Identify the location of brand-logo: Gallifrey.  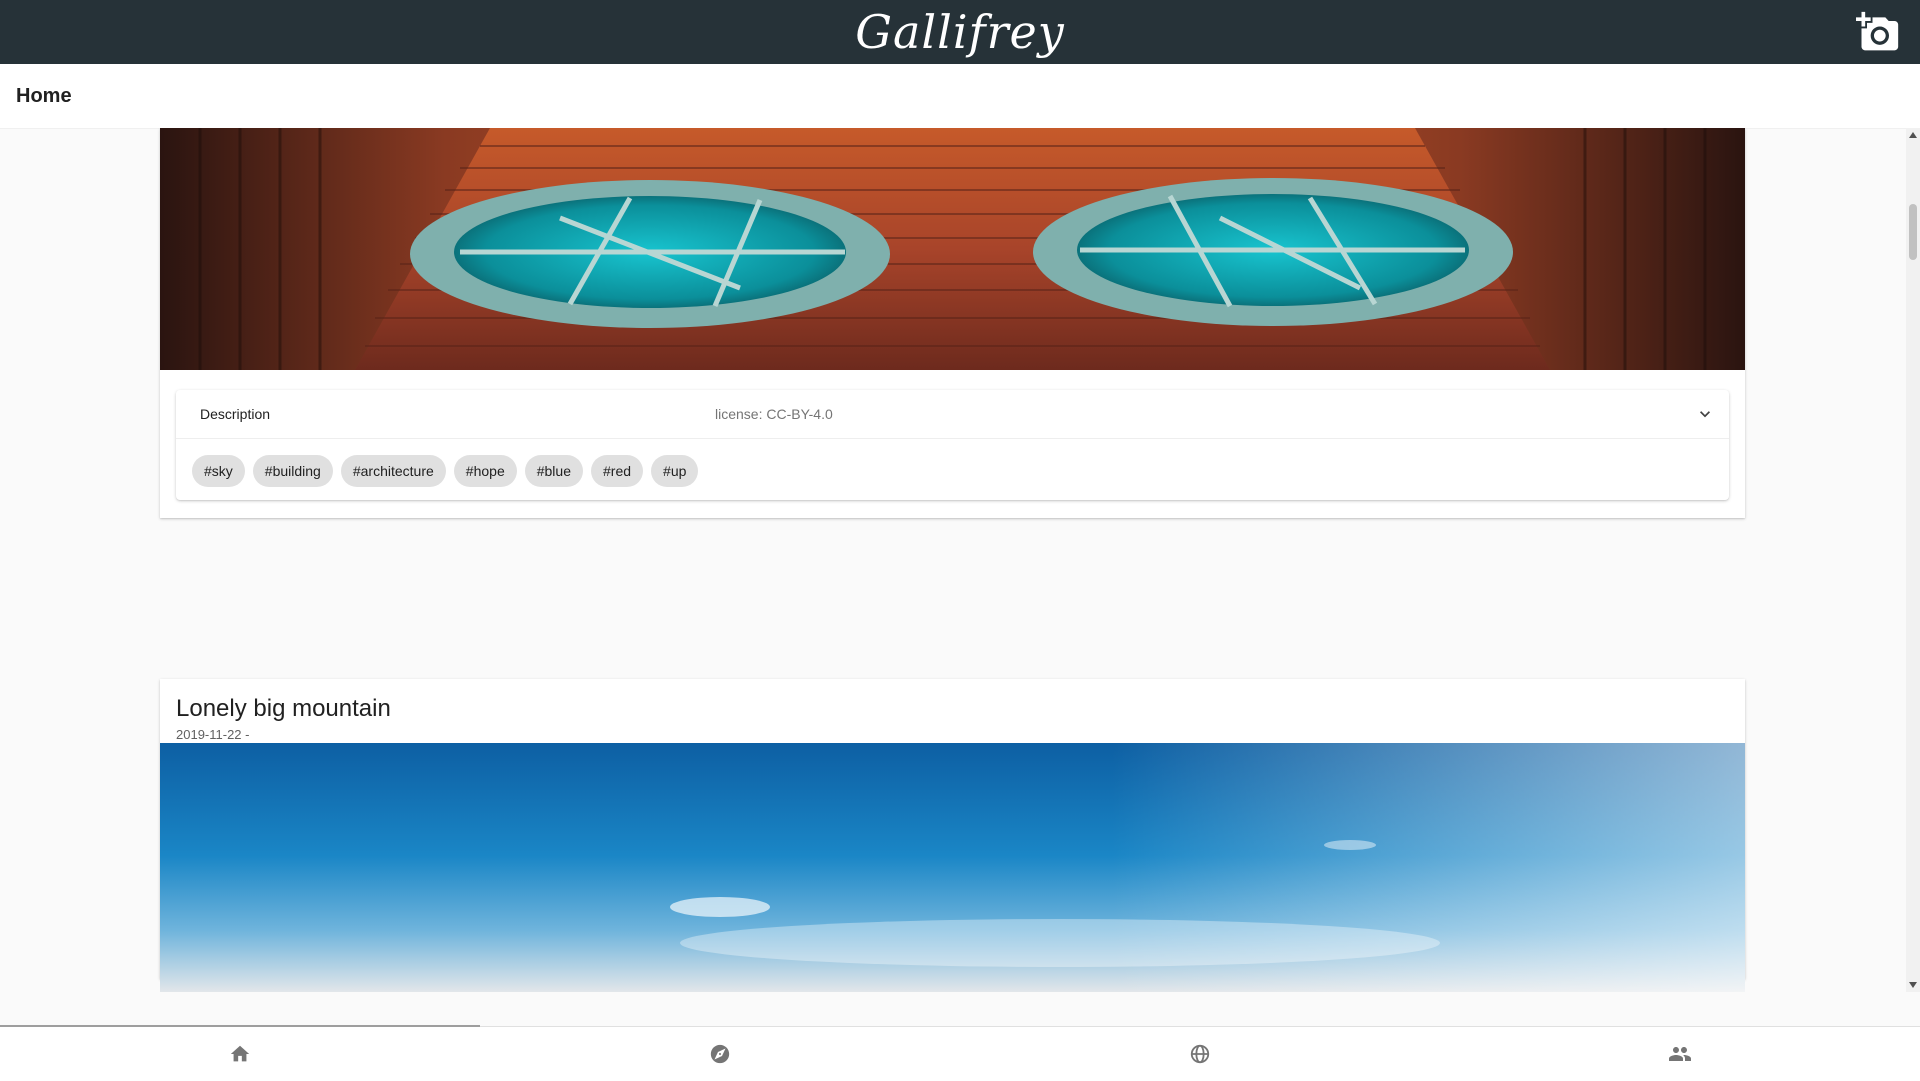
(960, 32).